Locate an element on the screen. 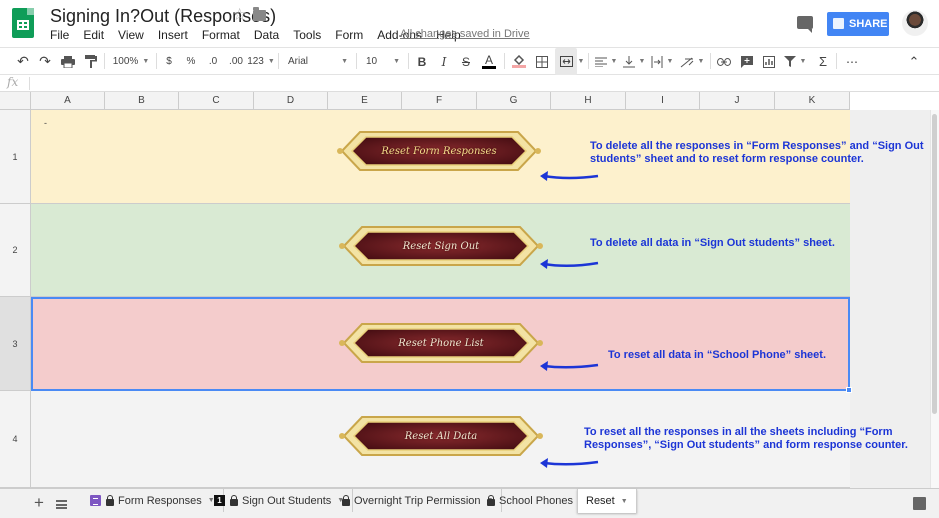 Image resolution: width=939 pixels, height=518 pixels. comments-icon is located at coordinates (805, 24).